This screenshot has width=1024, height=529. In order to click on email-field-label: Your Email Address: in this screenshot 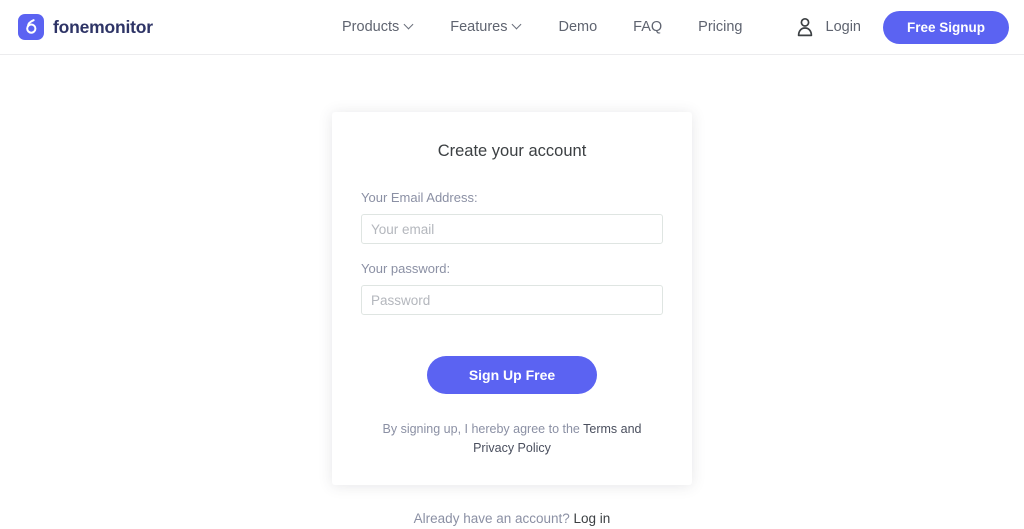, I will do `click(419, 197)`.